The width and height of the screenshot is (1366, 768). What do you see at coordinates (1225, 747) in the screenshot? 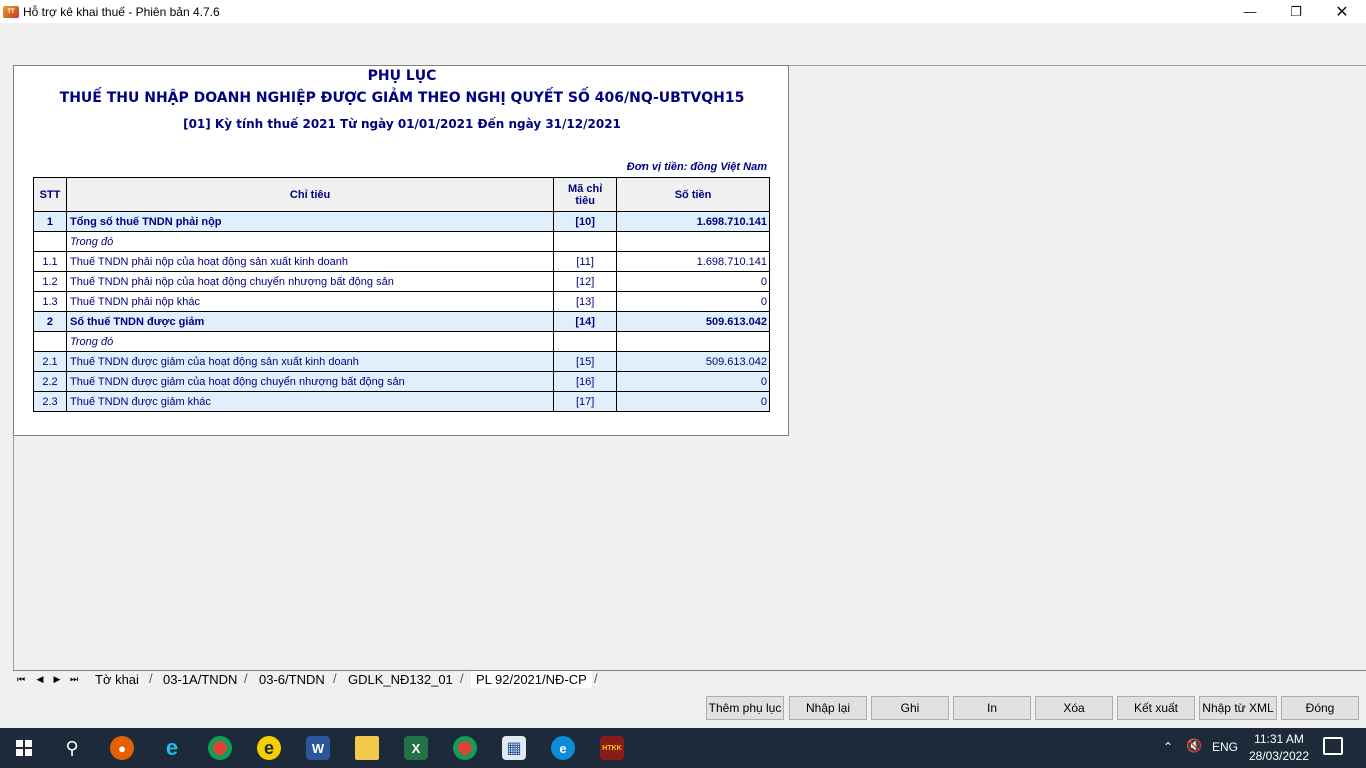
I see `language-indicator: ENG` at bounding box center [1225, 747].